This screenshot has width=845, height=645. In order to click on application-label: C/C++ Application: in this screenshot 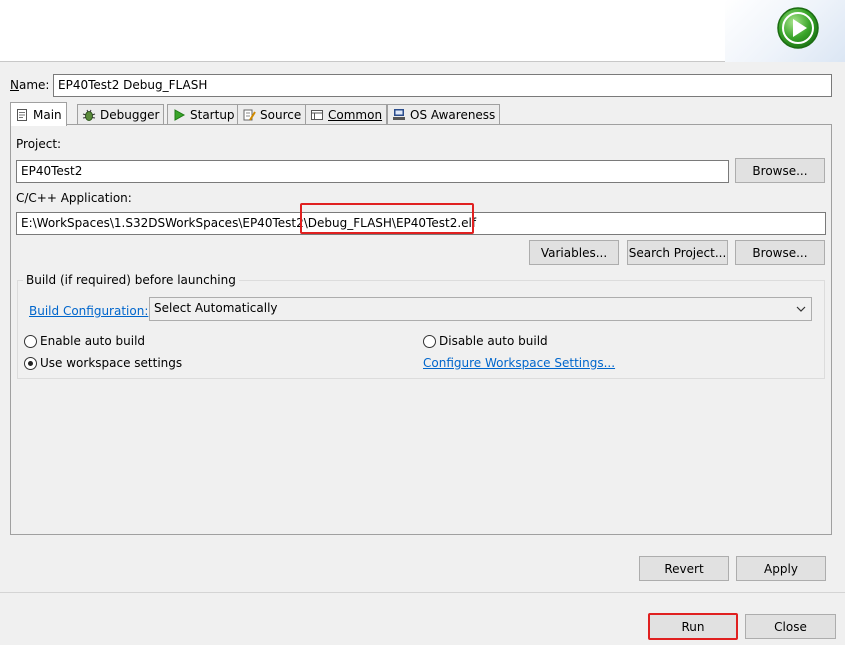, I will do `click(74, 198)`.